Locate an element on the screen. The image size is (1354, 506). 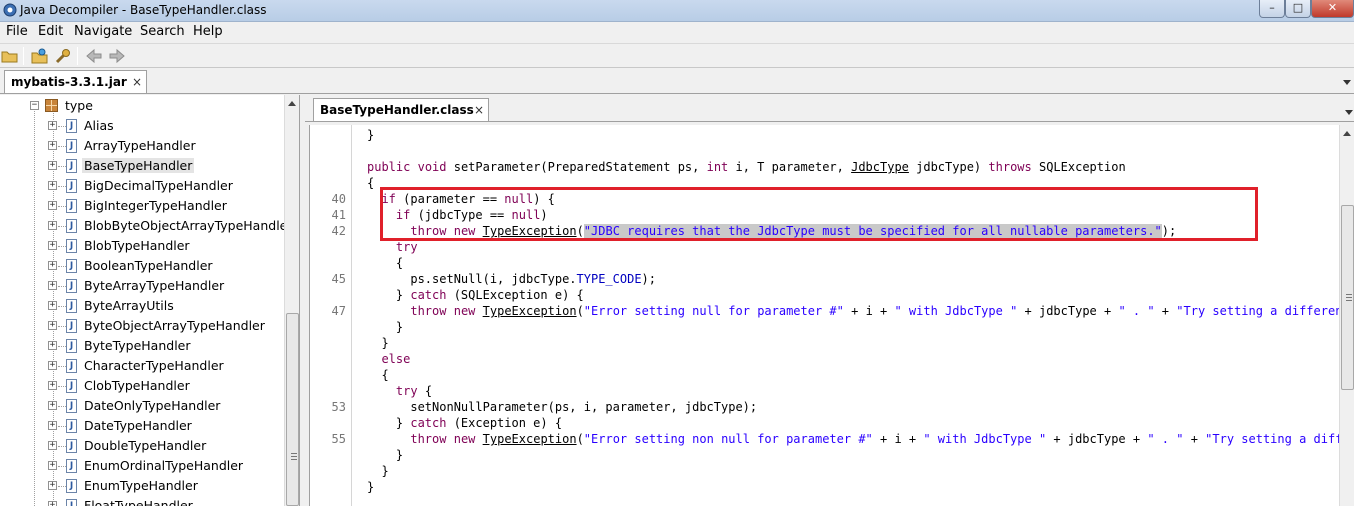
tree-node-class: + J ByteArrayTypeHandler is located at coordinates (142, 286).